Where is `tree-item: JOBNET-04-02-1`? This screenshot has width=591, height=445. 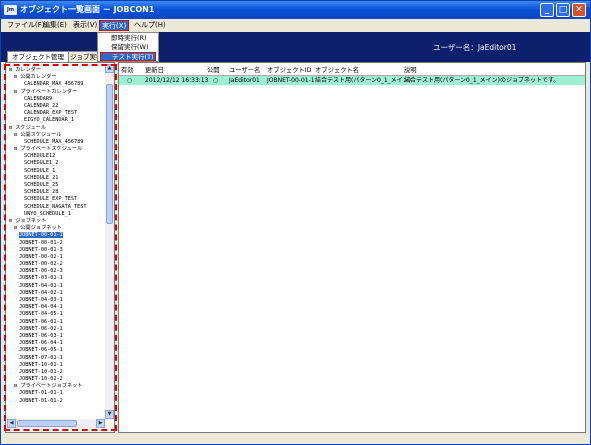
tree-item: JOBNET-04-02-1 is located at coordinates (57, 293).